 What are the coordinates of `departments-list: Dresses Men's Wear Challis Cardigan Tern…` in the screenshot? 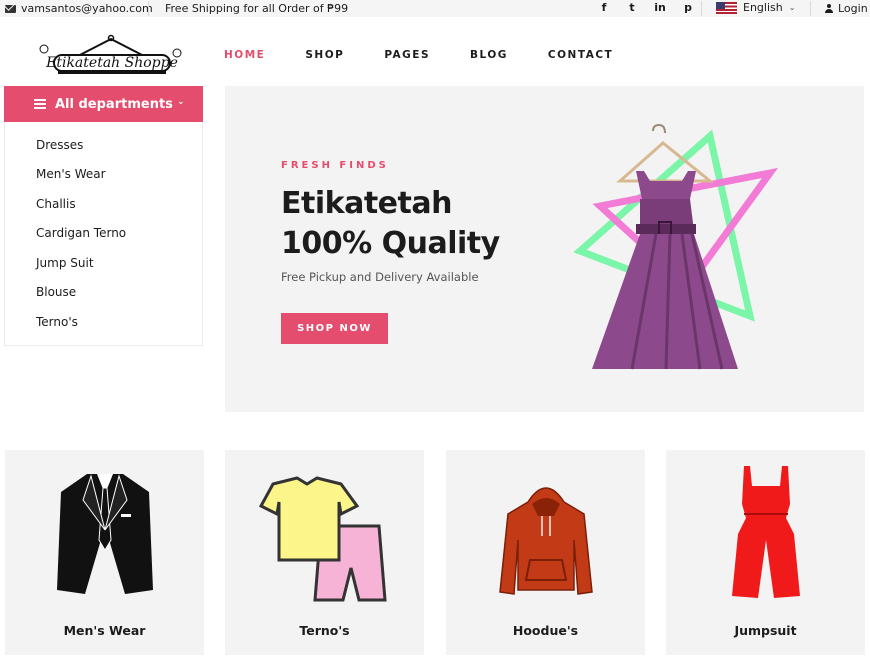 It's located at (103, 234).